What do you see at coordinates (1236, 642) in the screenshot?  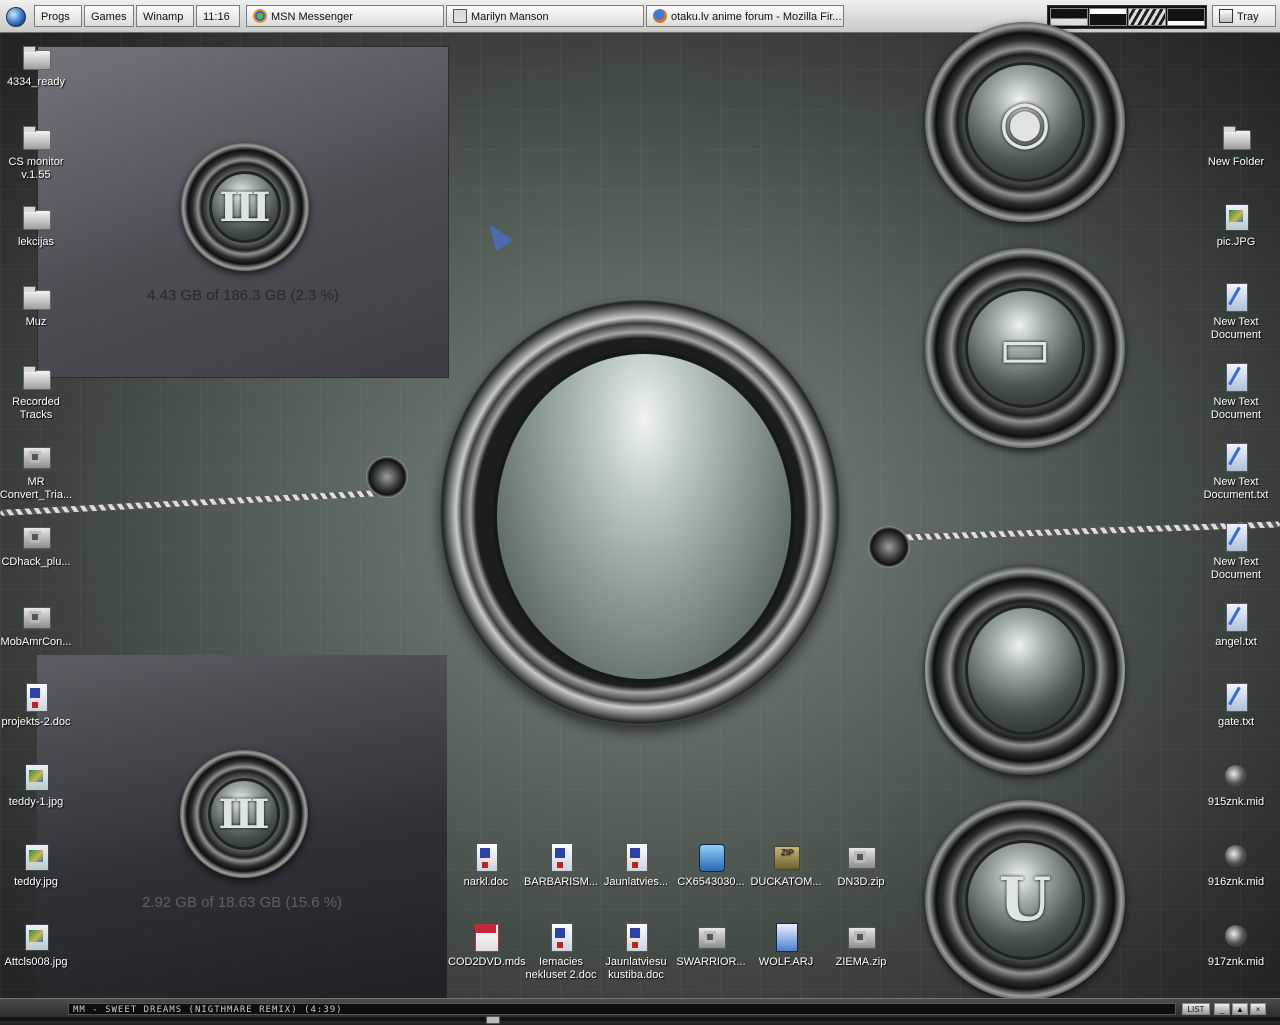 I see `icon-label: angel.txt` at bounding box center [1236, 642].